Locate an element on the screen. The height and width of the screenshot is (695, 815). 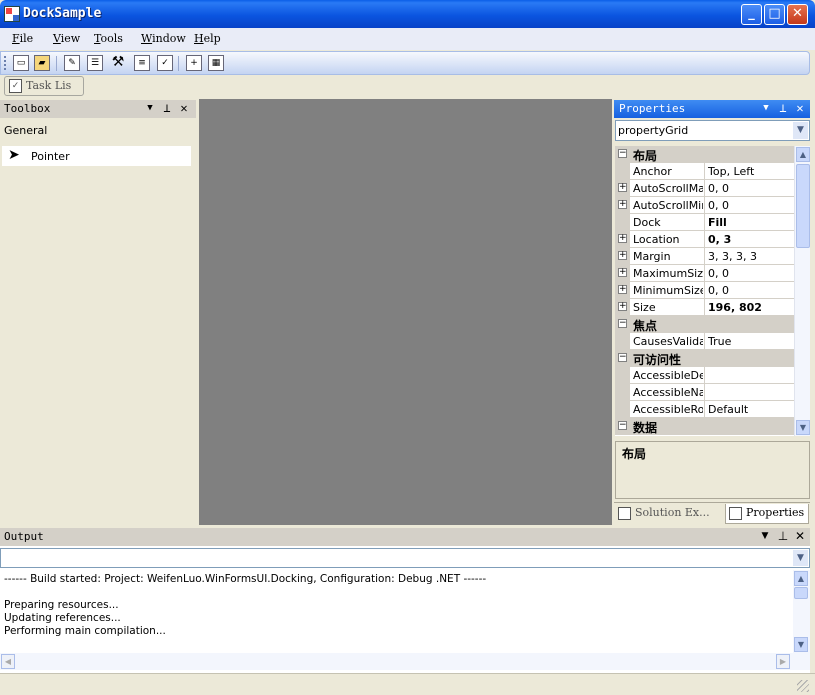
property-row: + Location 0, 3 is located at coordinates (704, 239).